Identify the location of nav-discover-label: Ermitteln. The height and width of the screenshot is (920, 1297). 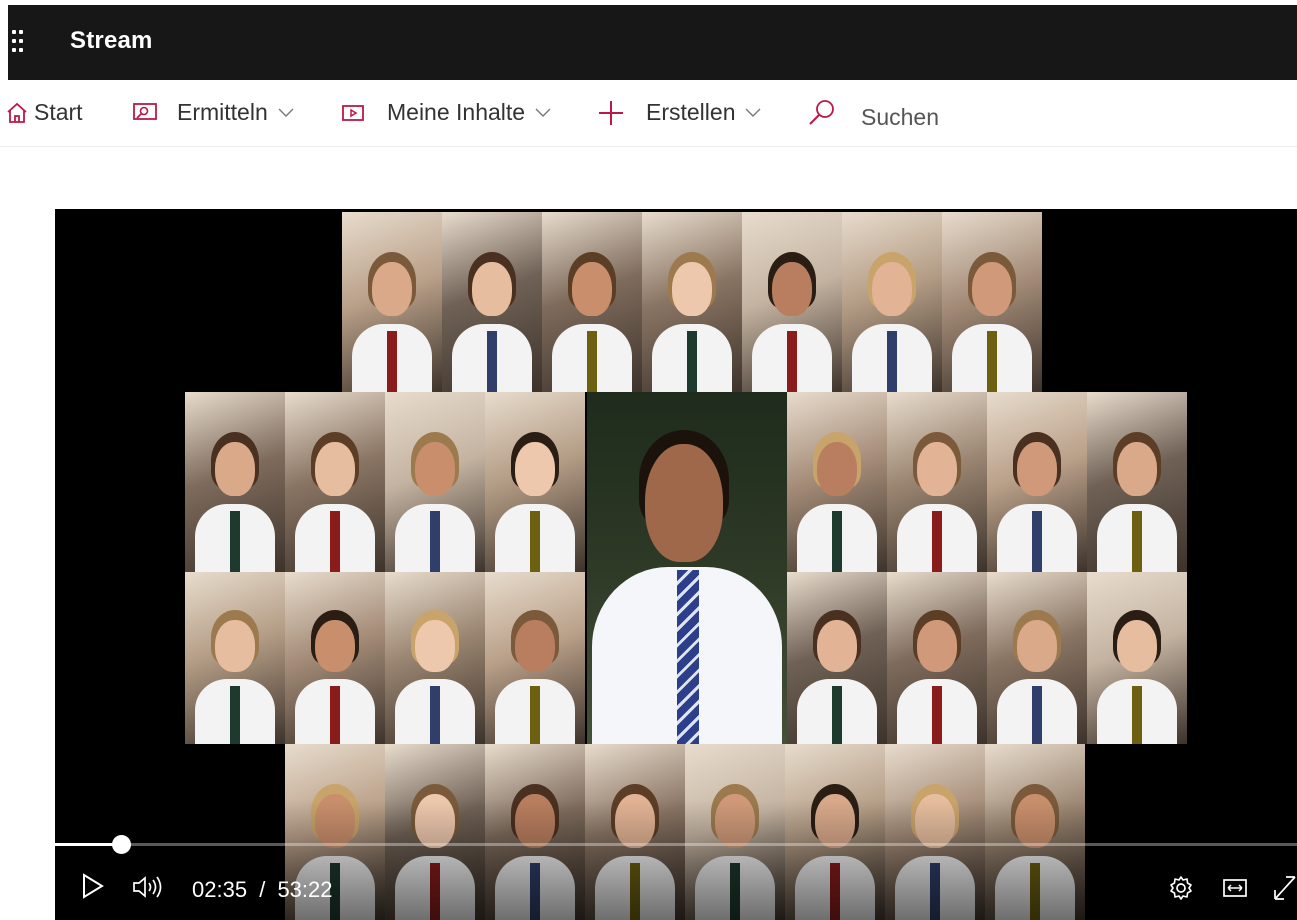
(222, 112).